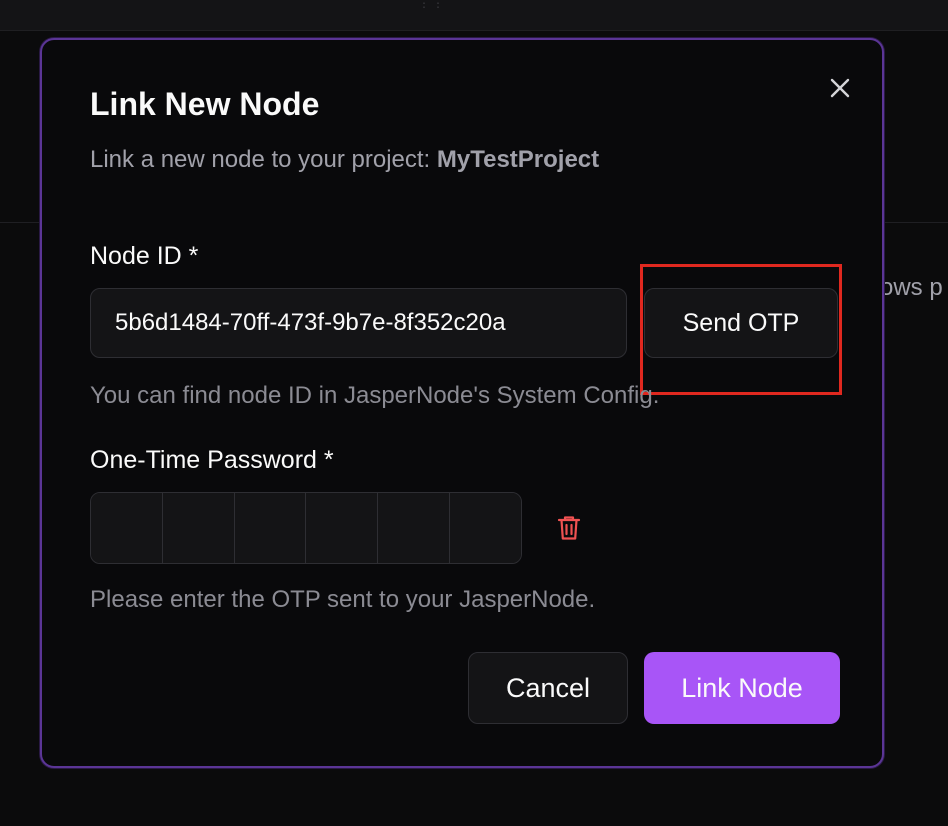  What do you see at coordinates (358, 323) in the screenshot?
I see `node-id-input` at bounding box center [358, 323].